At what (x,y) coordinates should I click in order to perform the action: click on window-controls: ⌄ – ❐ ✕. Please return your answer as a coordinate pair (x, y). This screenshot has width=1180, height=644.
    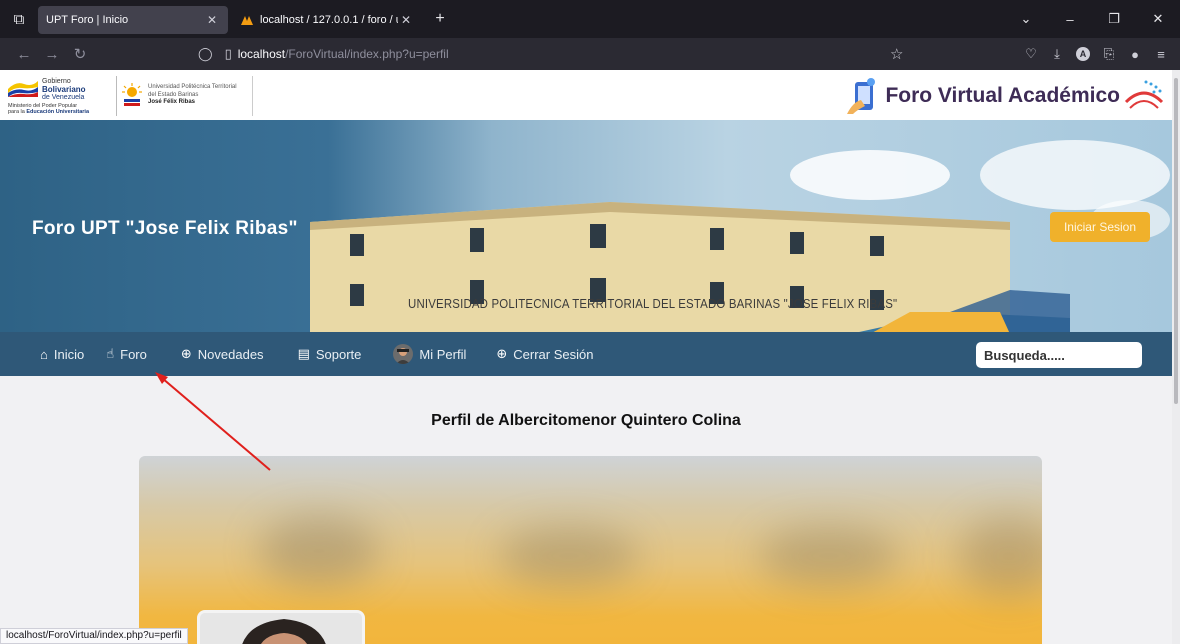
    Looking at the image, I should click on (1092, 19).